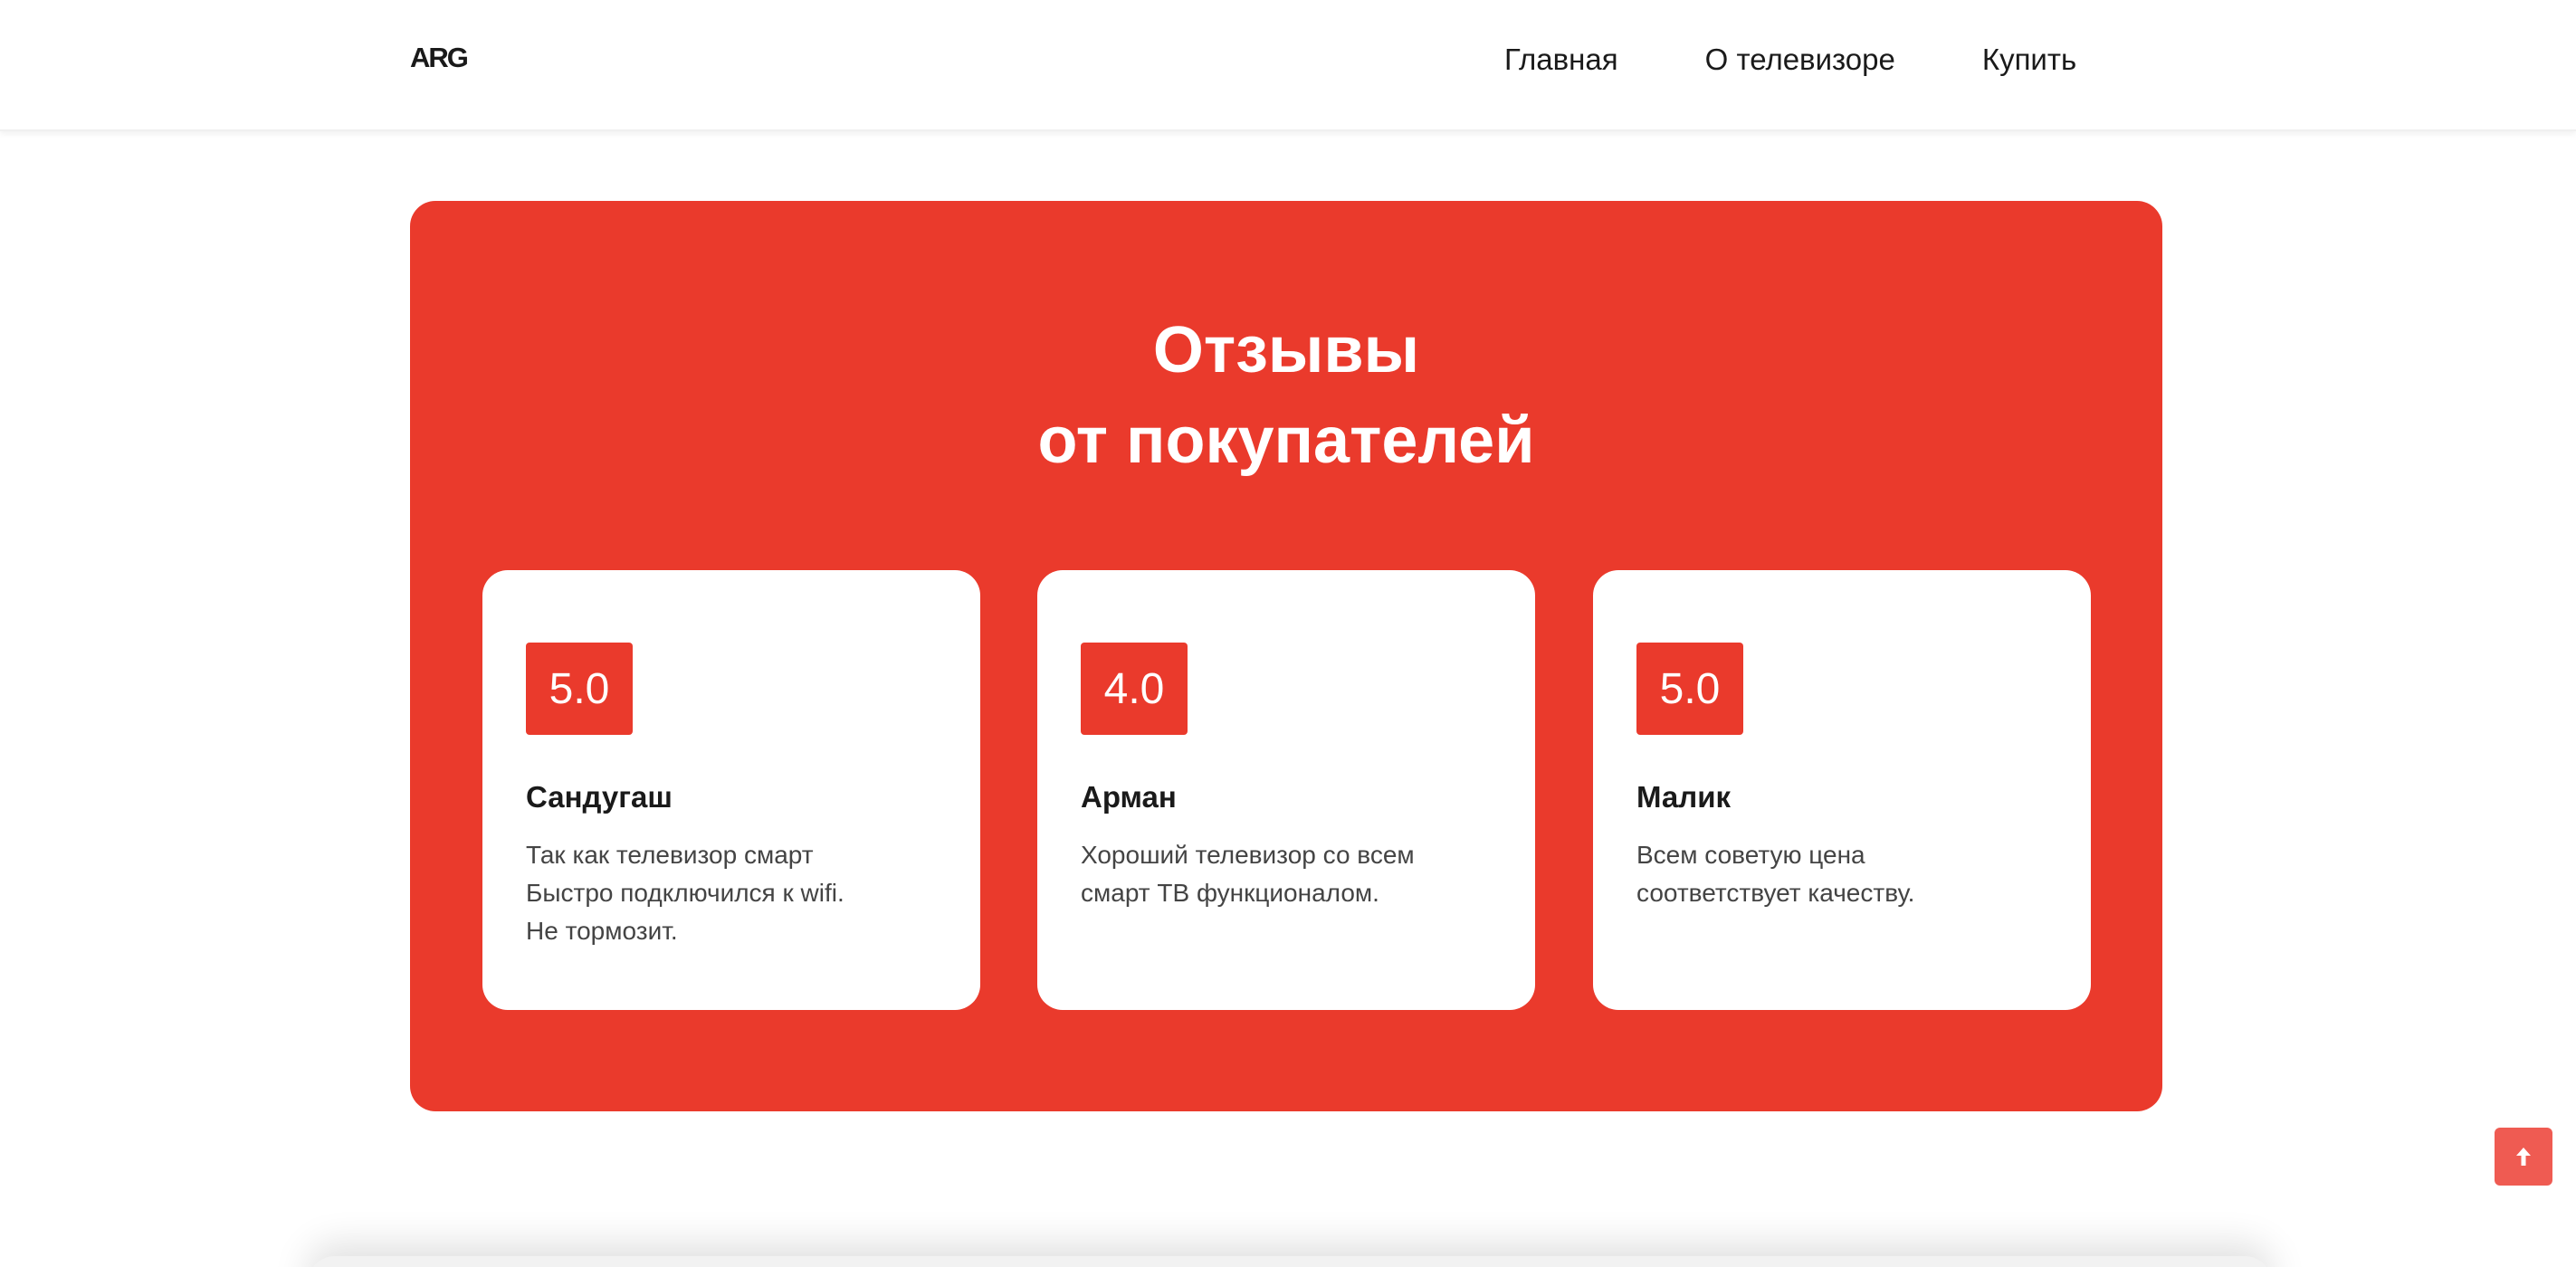  Describe the element at coordinates (439, 58) in the screenshot. I see `logo: ARG` at that location.